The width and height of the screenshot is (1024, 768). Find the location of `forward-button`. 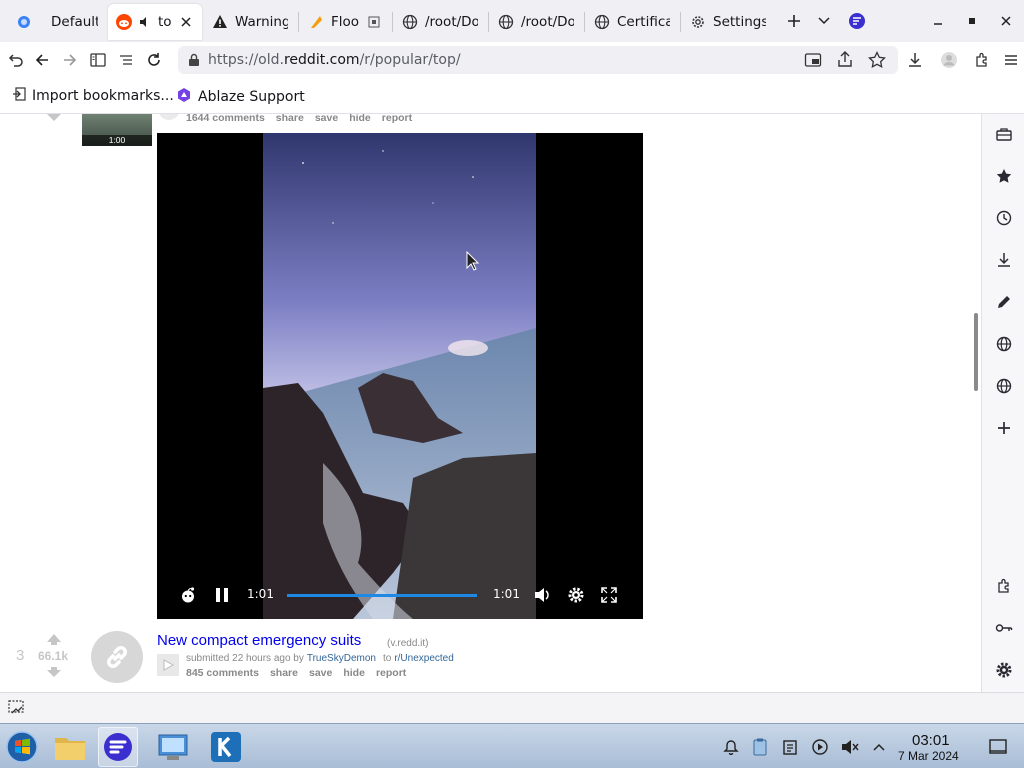

forward-button is located at coordinates (70, 60).